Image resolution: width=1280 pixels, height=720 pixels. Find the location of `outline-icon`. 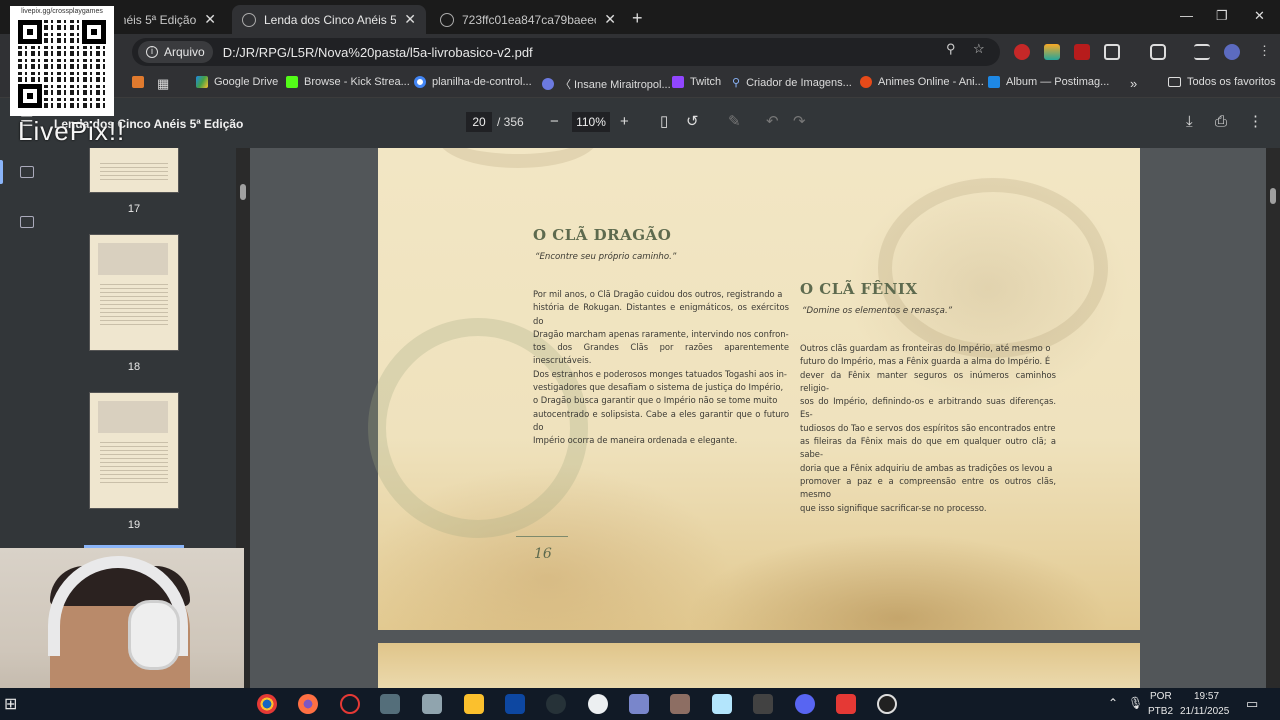

outline-icon is located at coordinates (27, 222).